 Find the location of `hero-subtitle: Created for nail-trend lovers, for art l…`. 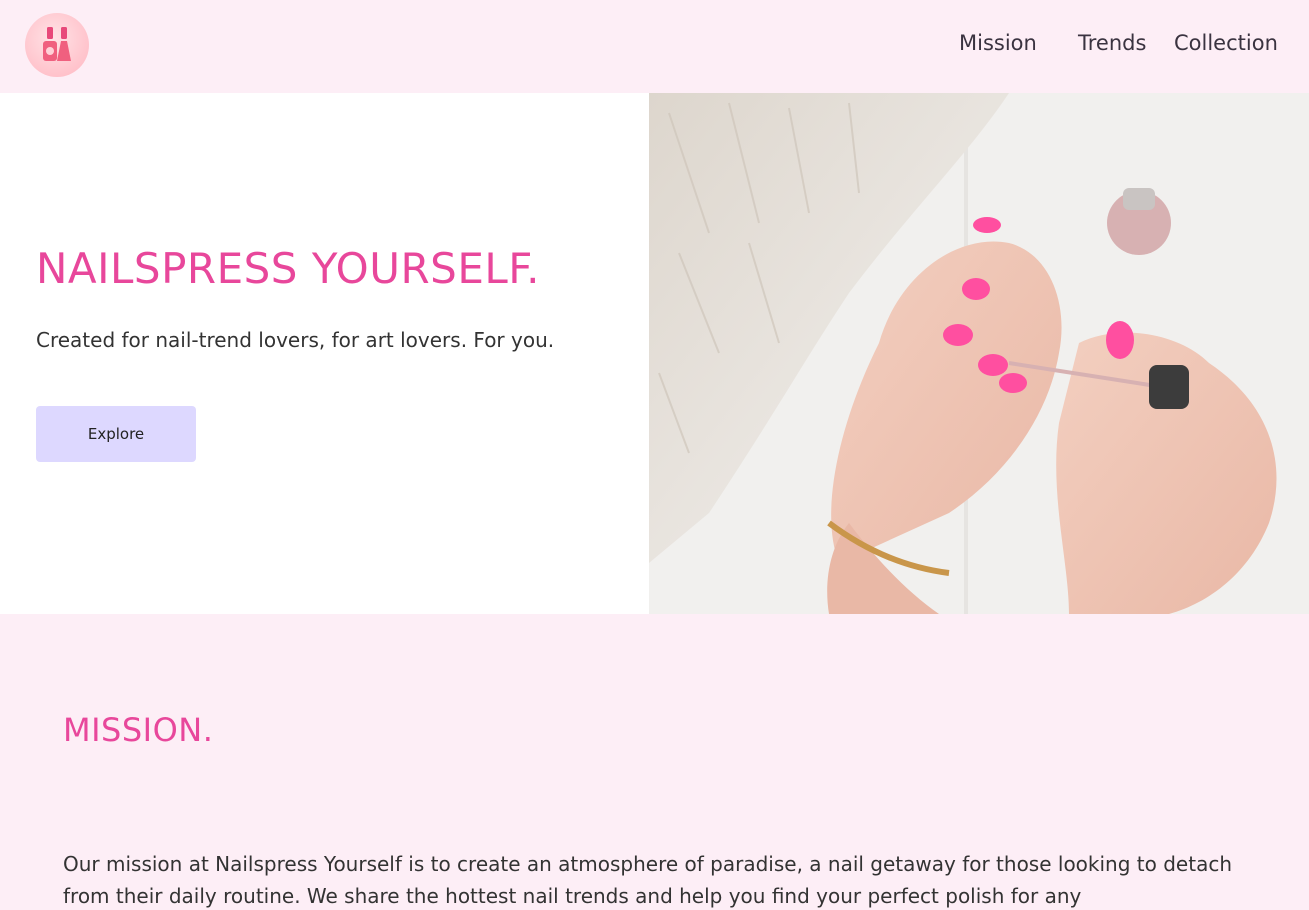

hero-subtitle: Created for nail-trend lovers, for art l… is located at coordinates (295, 340).